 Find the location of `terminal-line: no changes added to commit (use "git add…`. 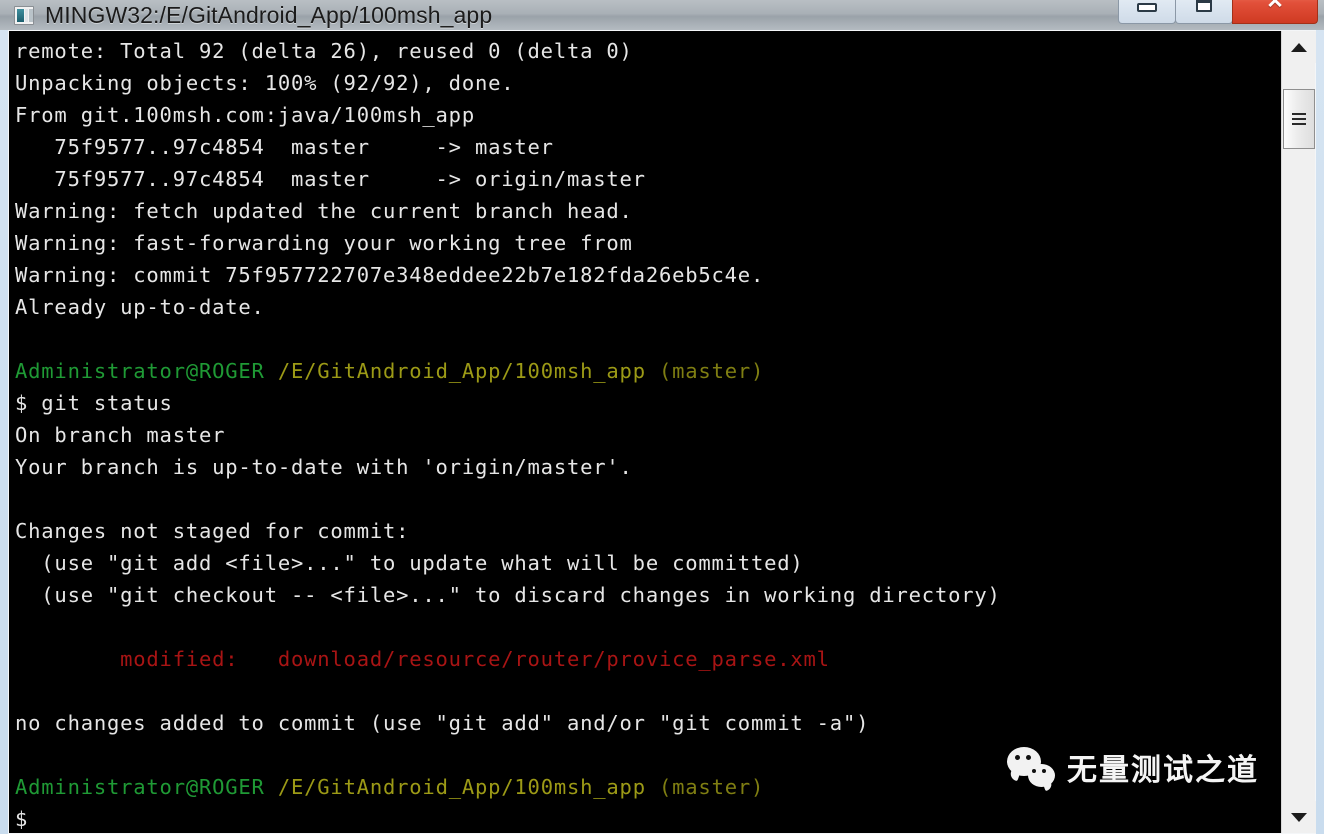

terminal-line: no changes added to commit (use "git add… is located at coordinates (648, 723).